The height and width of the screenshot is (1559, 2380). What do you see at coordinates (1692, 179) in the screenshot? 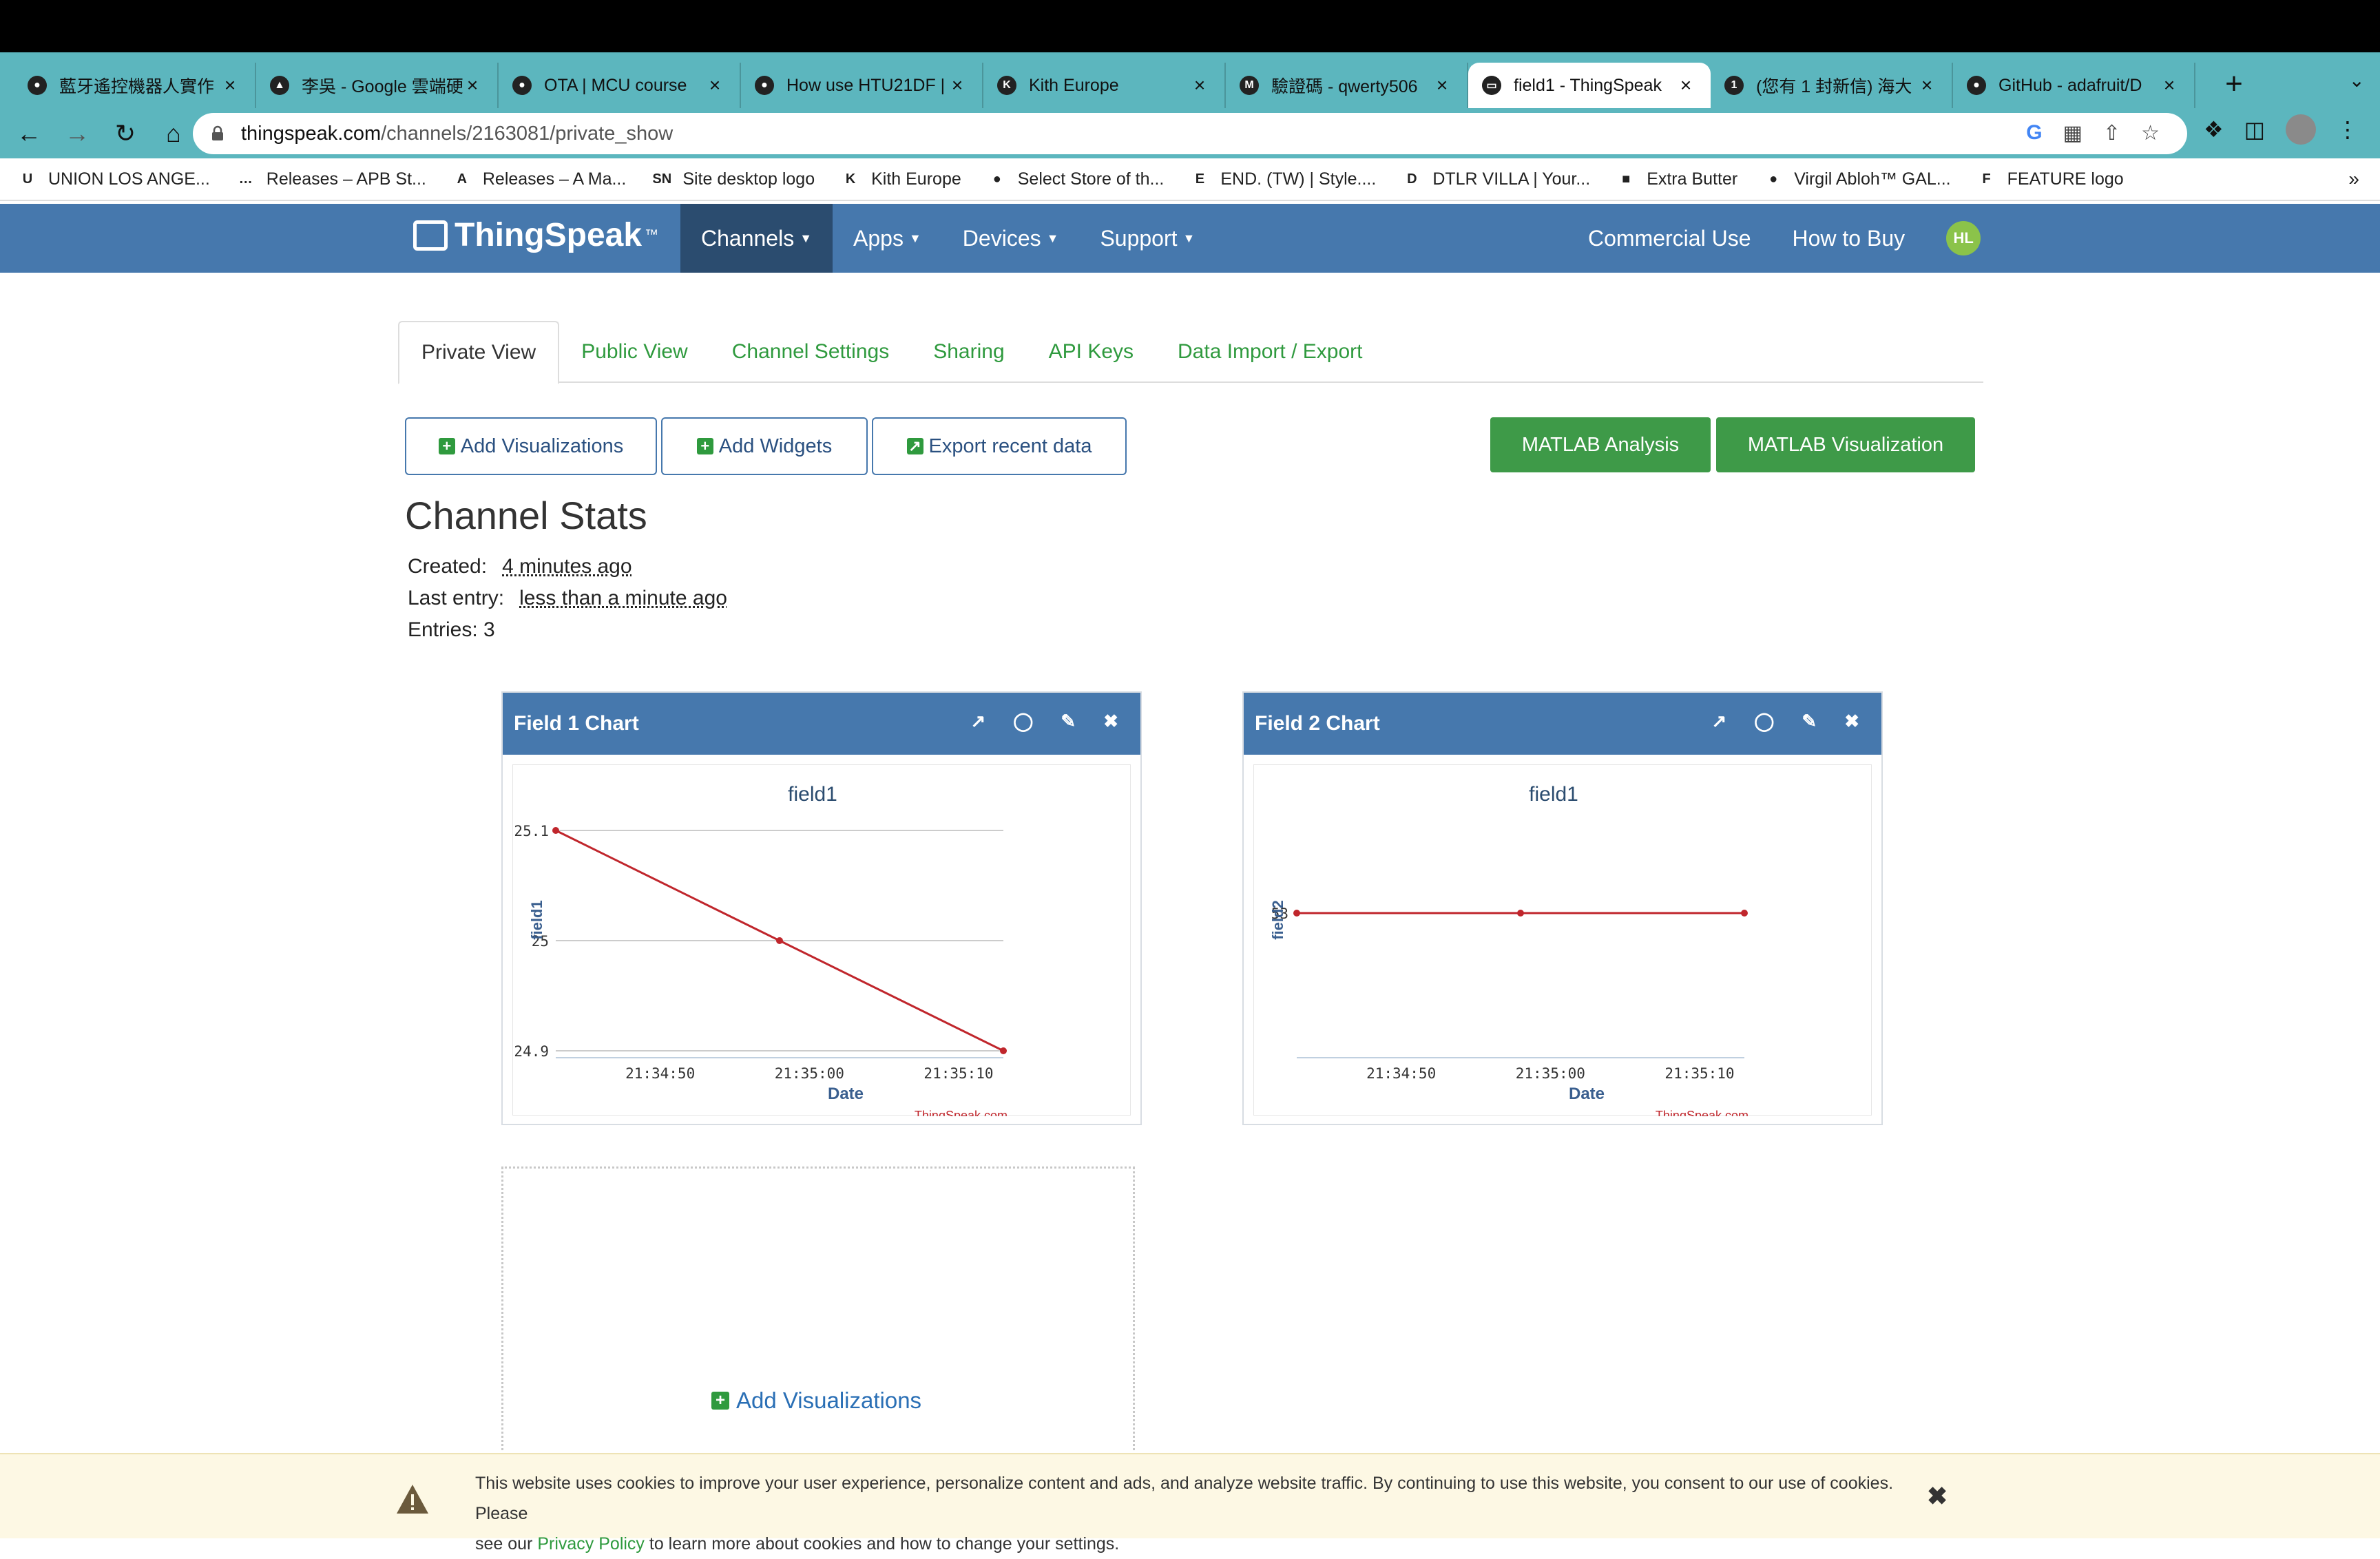
I see `bookmark-label: Extra Butter` at bounding box center [1692, 179].